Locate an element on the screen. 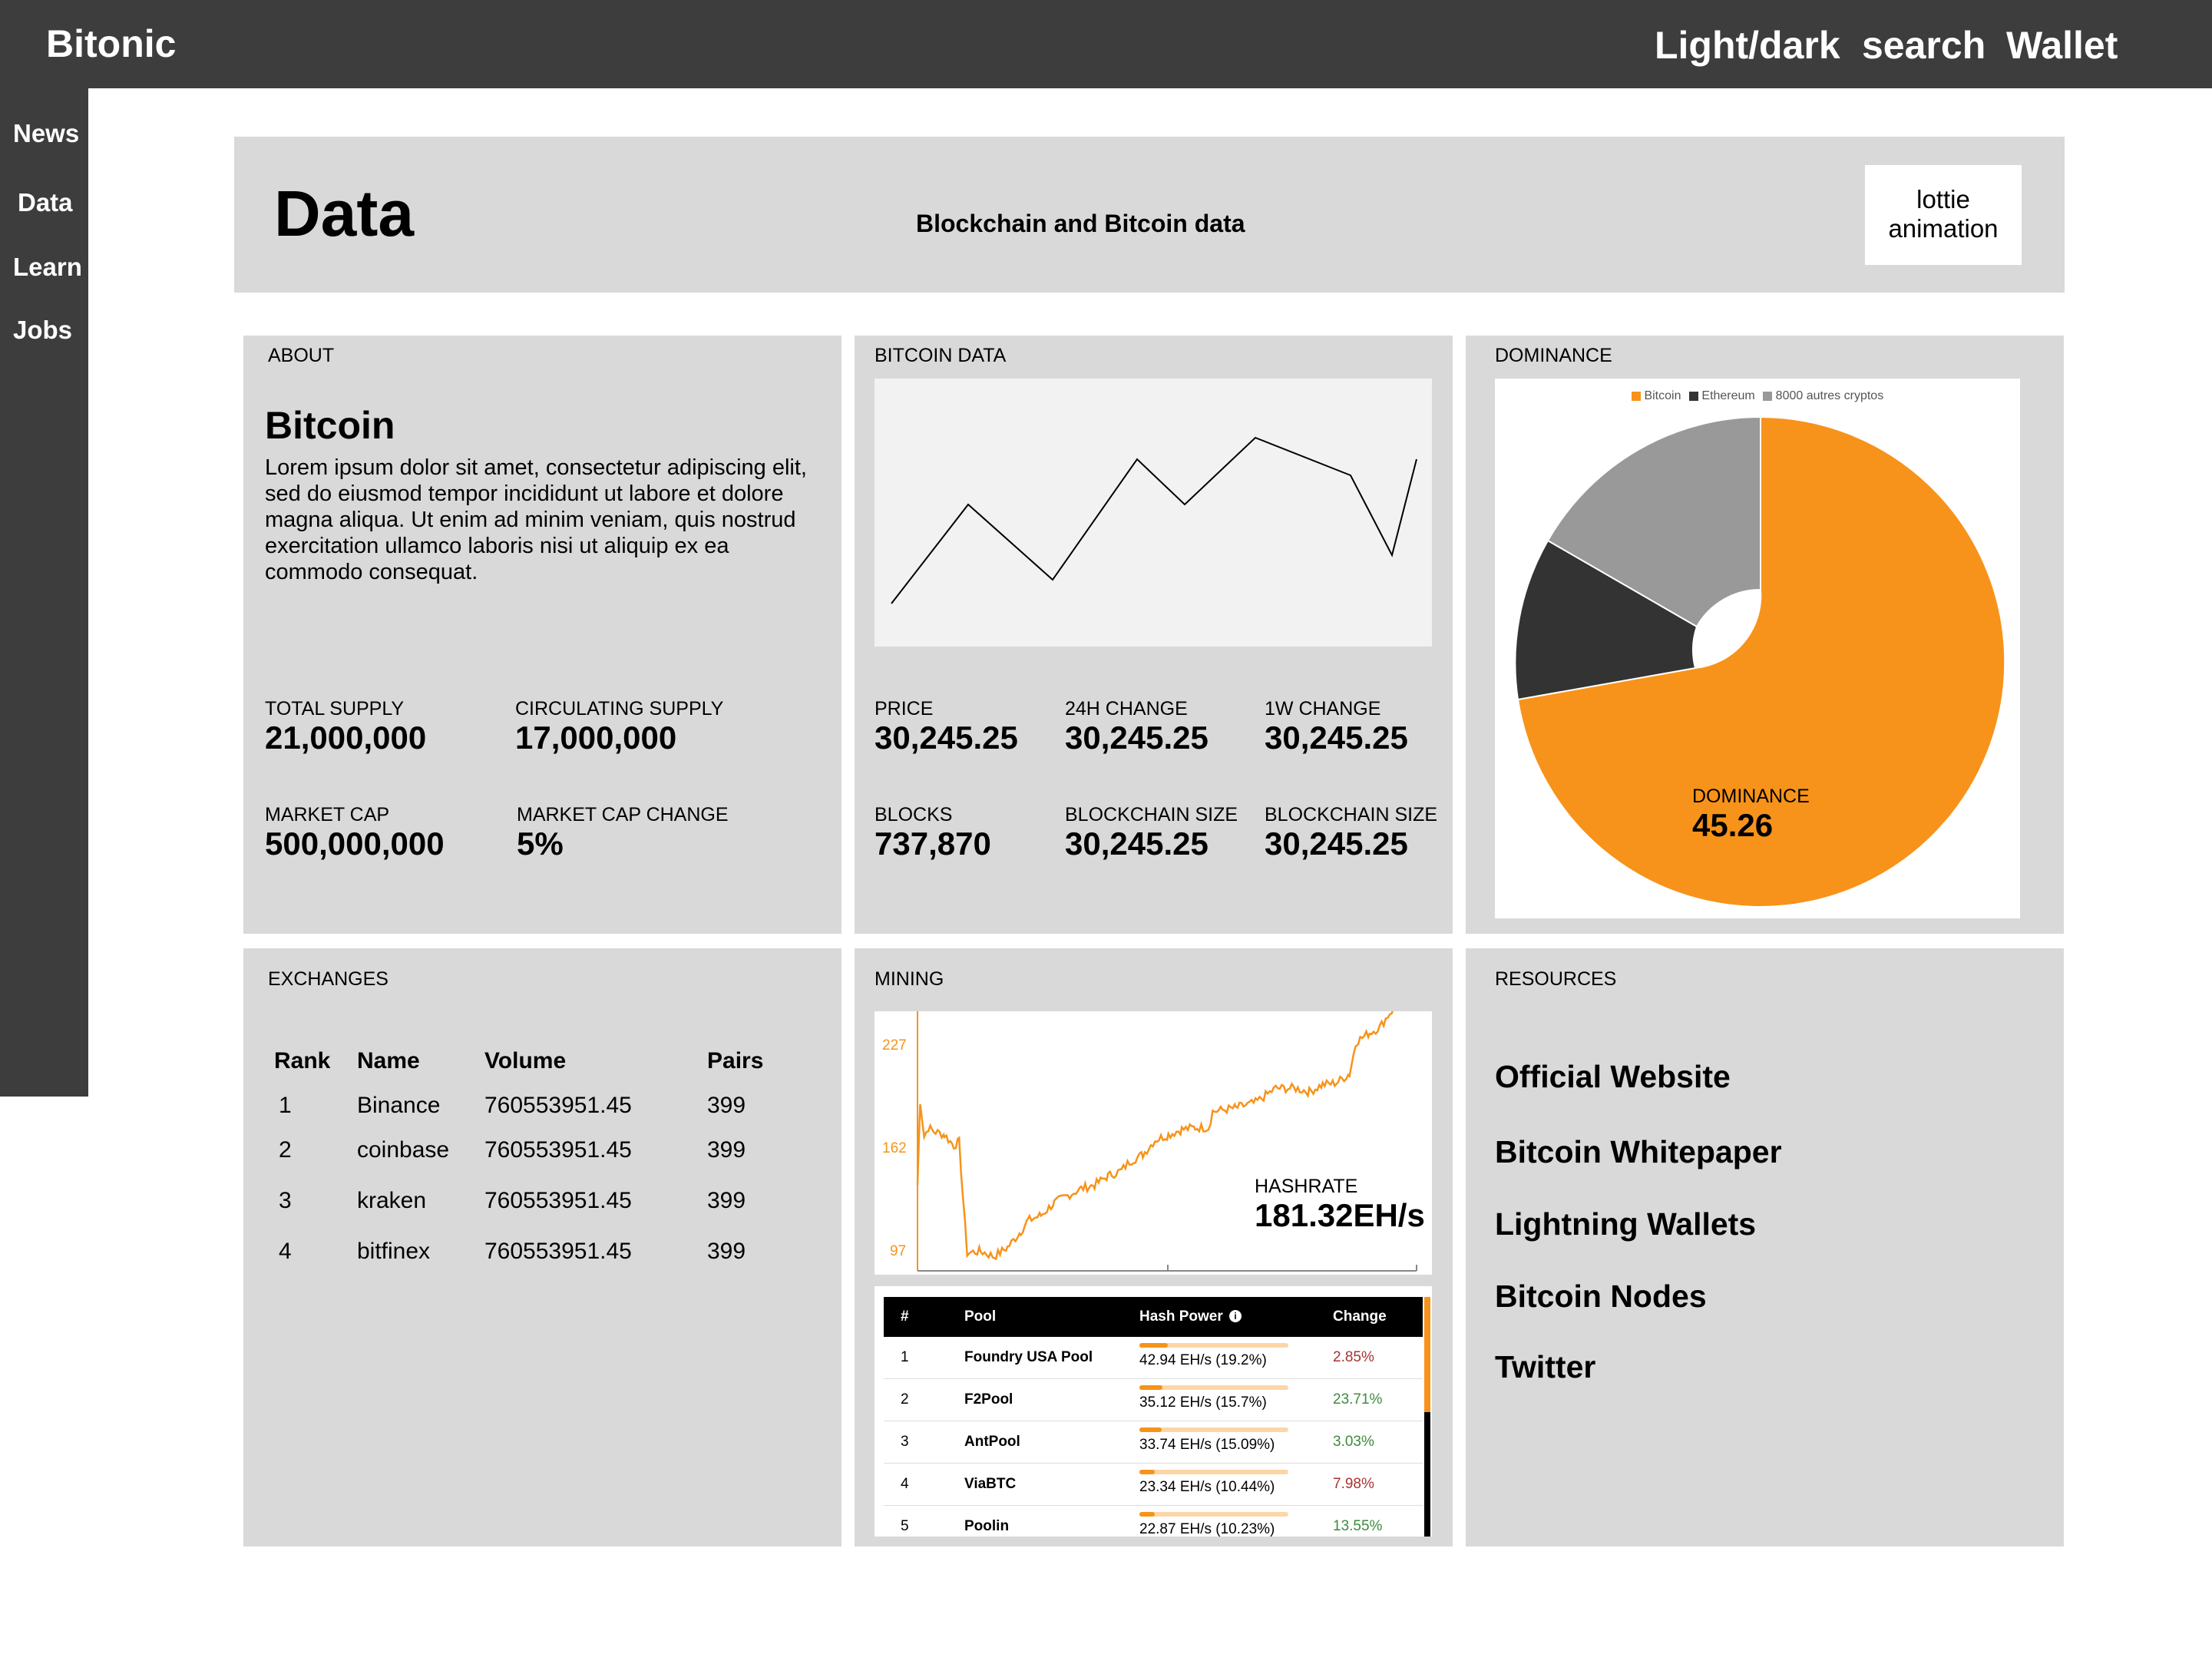 The height and width of the screenshot is (1664, 2212). hashrate-chart: 227 162 97 HASHRATE 181.32EH/s is located at coordinates (1153, 1143).